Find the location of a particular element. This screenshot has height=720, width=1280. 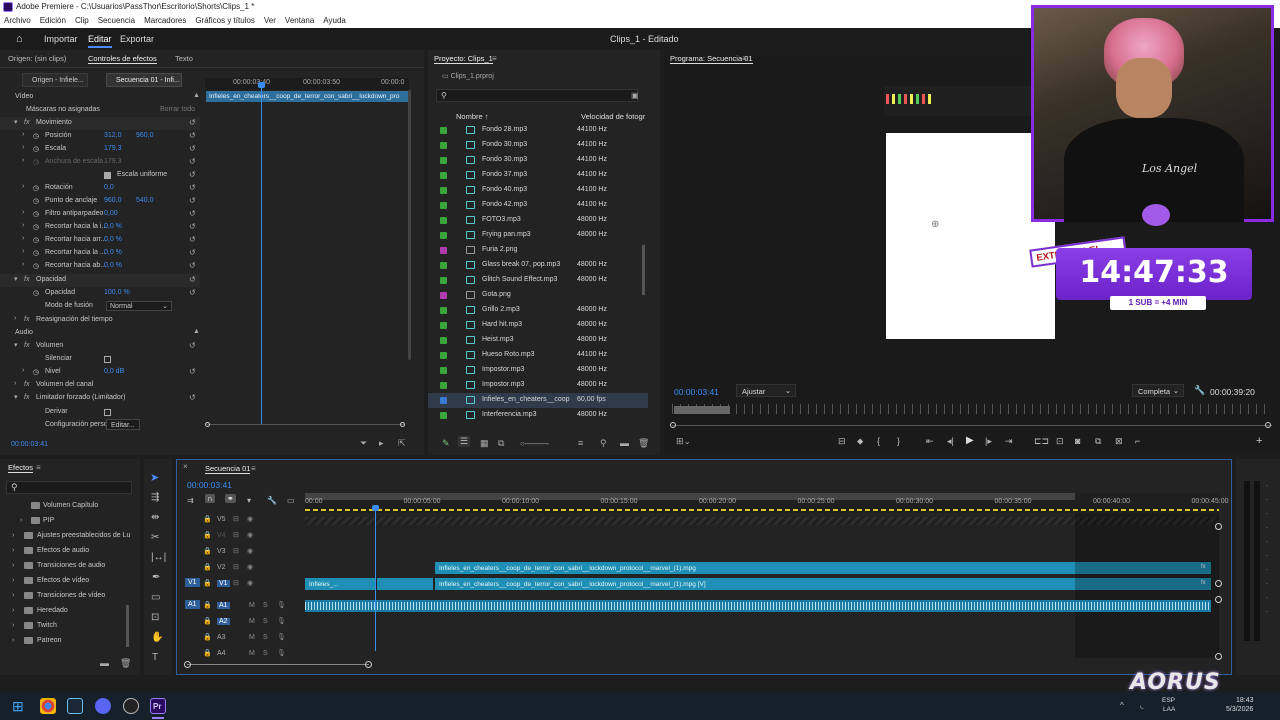

effects-scroll is located at coordinates (127, 626).